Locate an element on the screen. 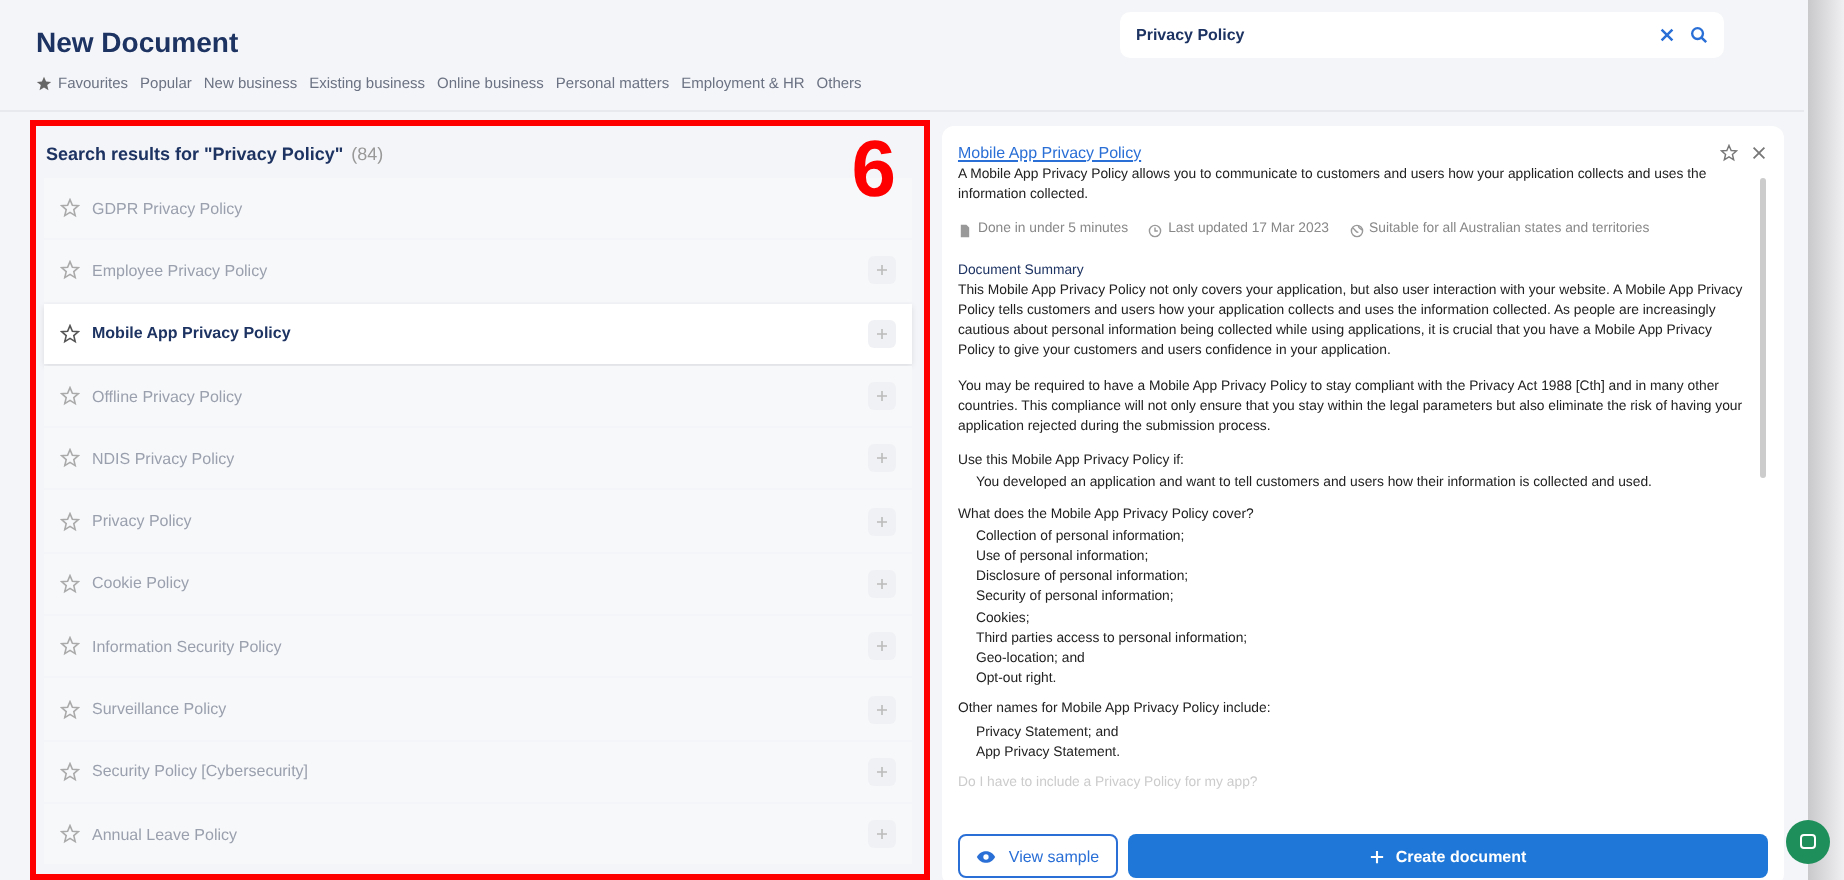 Image resolution: width=1844 pixels, height=880 pixels. clear-icon is located at coordinates (1667, 35).